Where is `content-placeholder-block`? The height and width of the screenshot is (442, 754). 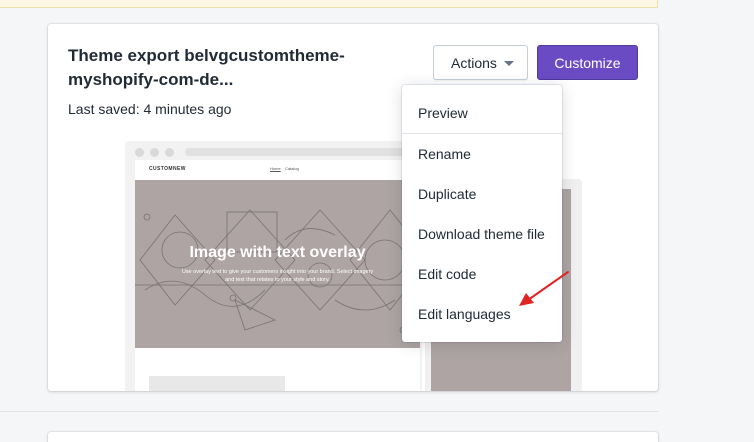 content-placeholder-block is located at coordinates (217, 383).